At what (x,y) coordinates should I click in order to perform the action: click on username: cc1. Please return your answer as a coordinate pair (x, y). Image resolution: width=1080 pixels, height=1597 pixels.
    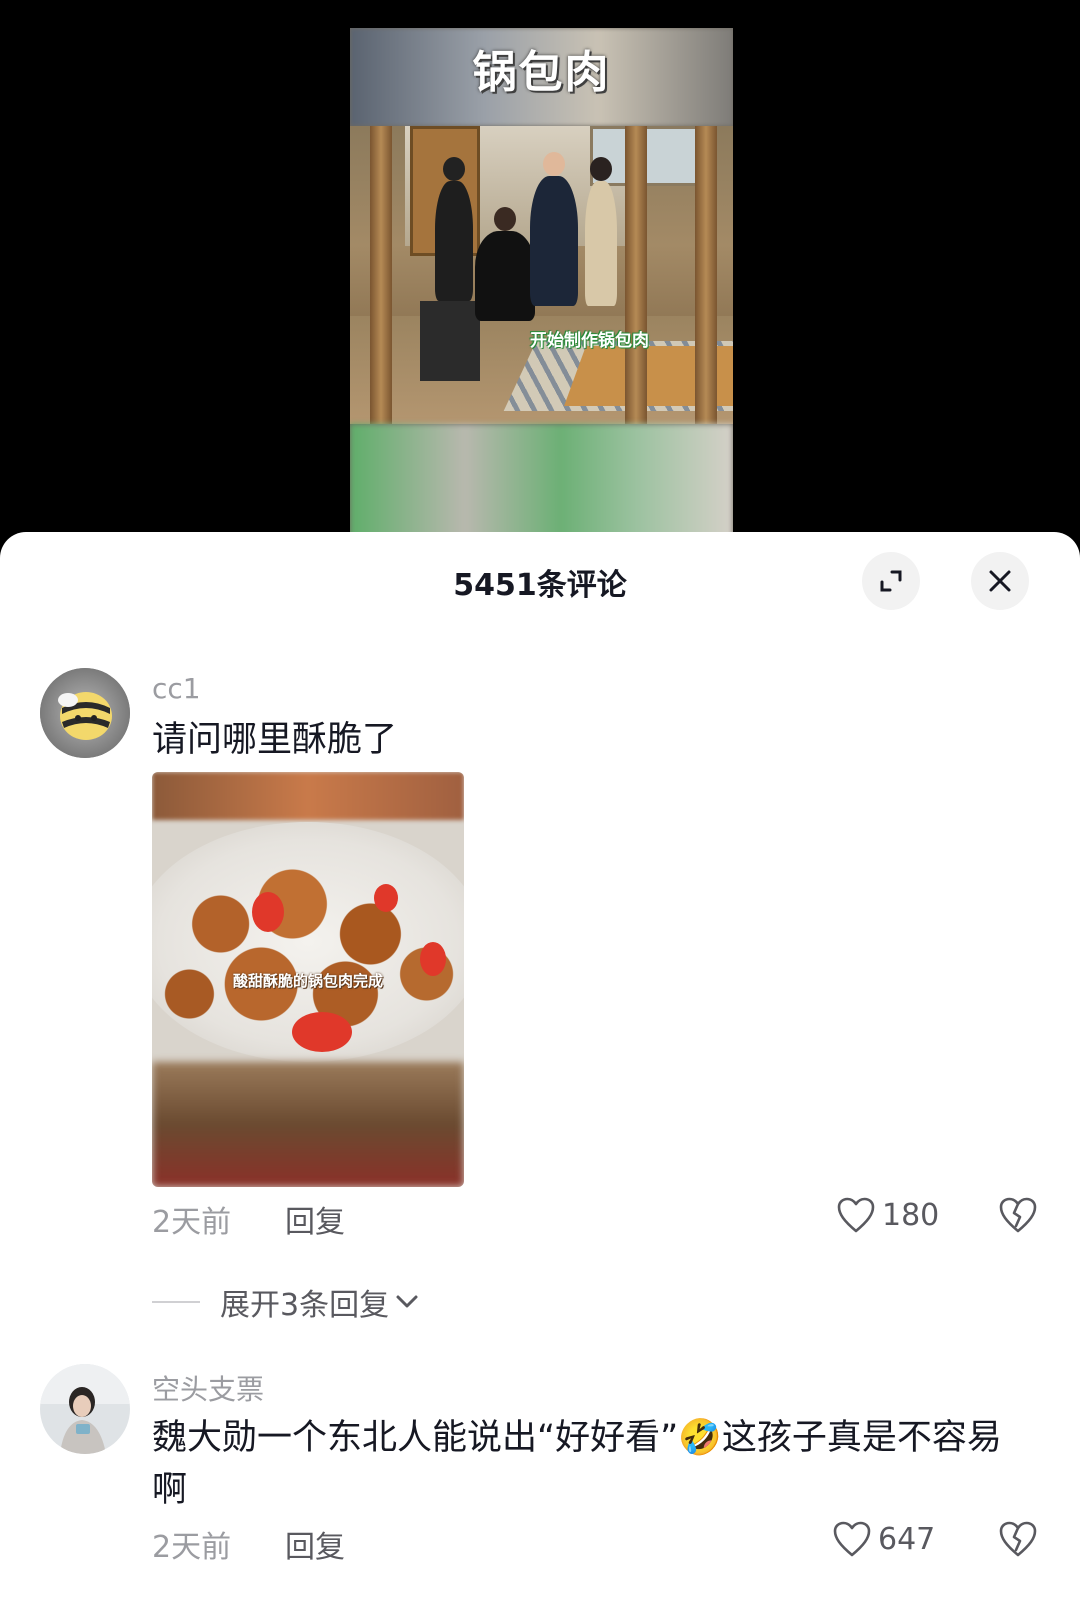
    Looking at the image, I should click on (176, 688).